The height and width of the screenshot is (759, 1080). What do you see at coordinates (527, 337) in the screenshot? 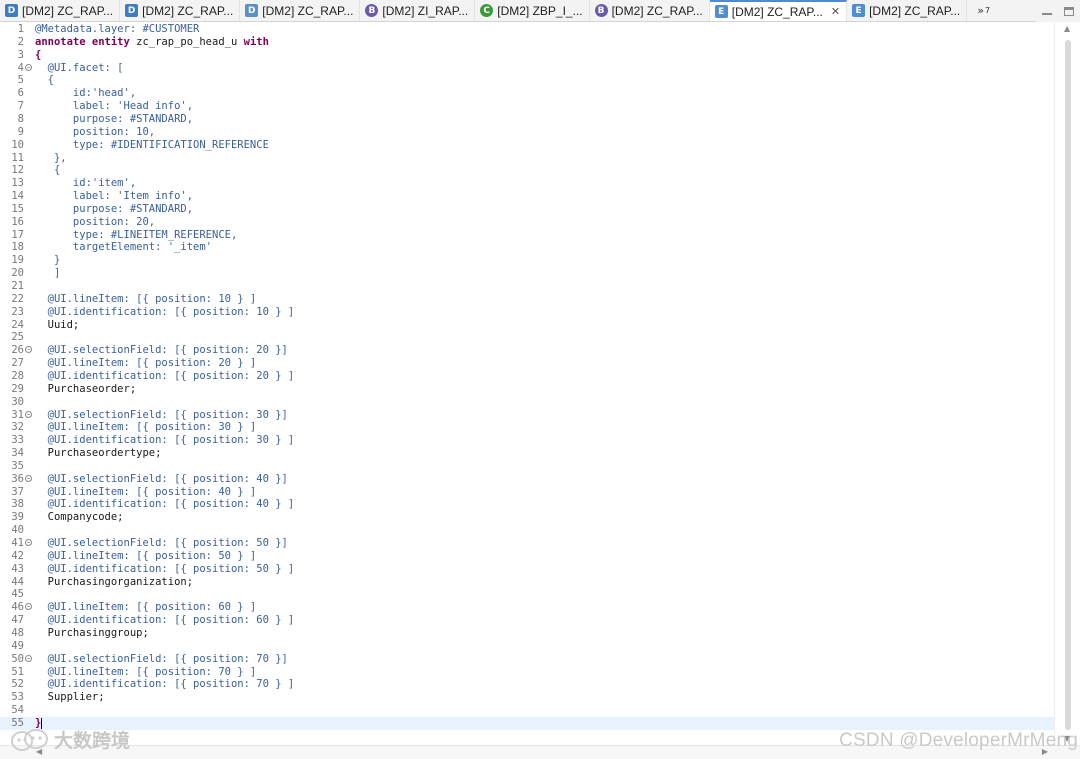
I see `code-line: 25` at bounding box center [527, 337].